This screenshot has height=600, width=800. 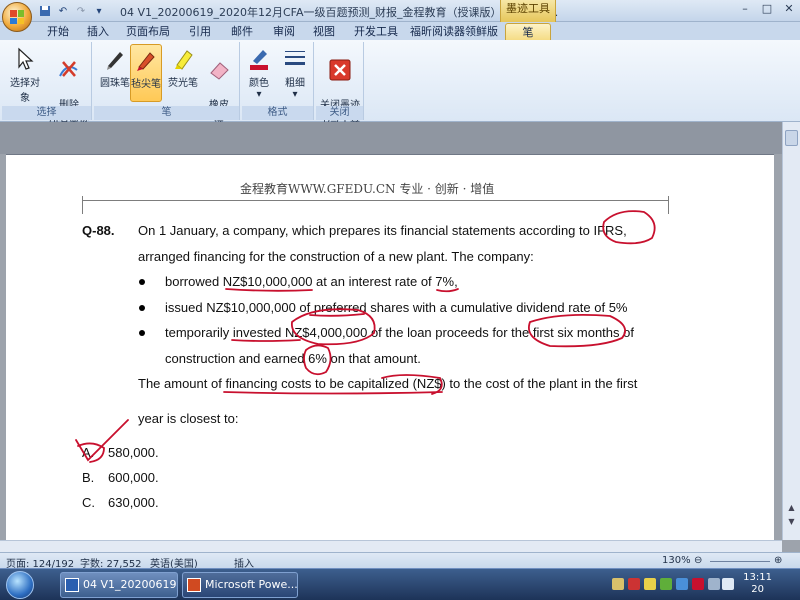 What do you see at coordinates (194, 585) in the screenshot?
I see `powerpoint-app-icon` at bounding box center [194, 585].